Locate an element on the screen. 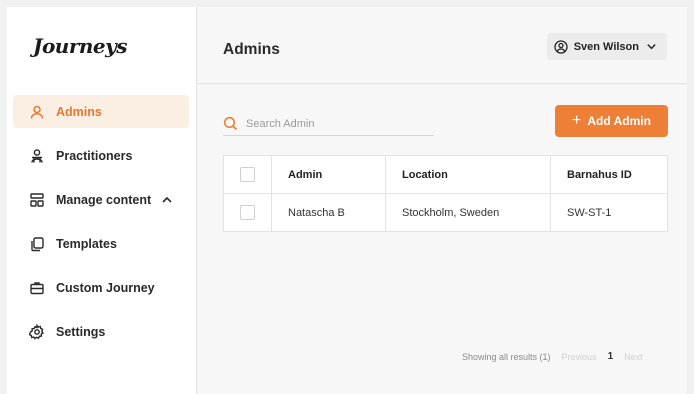  pagination: Showing all results (1) Previous 1 Next is located at coordinates (552, 356).